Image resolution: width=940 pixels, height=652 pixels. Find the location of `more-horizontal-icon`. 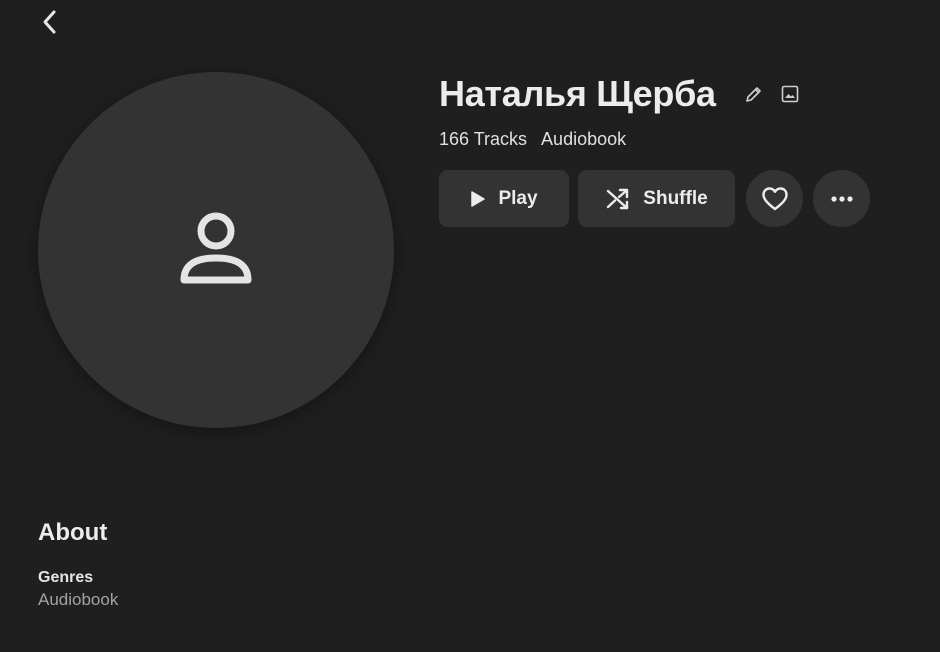

more-horizontal-icon is located at coordinates (841, 198).